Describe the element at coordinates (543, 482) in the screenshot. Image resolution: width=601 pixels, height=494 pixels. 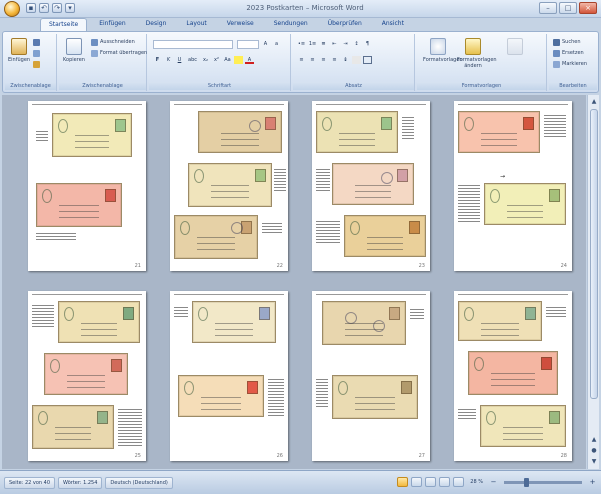
I see `zoom-slider` at that location.